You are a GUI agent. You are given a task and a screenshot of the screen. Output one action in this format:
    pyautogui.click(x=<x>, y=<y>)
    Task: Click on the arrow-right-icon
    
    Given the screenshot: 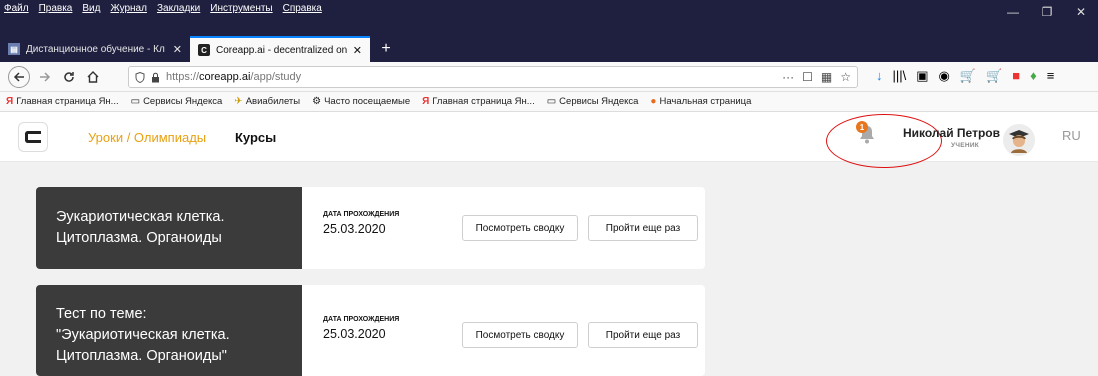 What is the action you would take?
    pyautogui.click(x=45, y=77)
    